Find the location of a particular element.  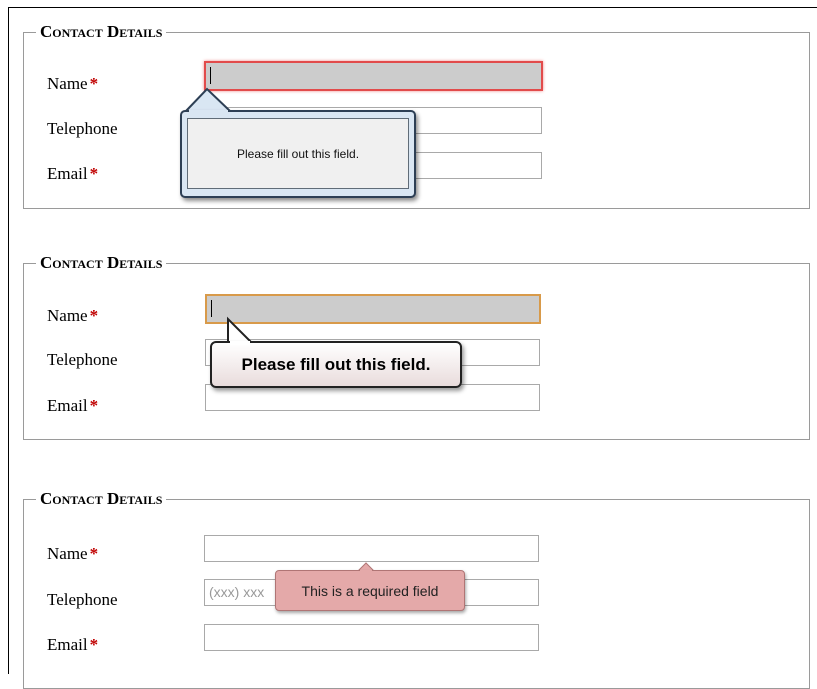

telephone-placeholder: (xxx) xxx is located at coordinates (237, 592).